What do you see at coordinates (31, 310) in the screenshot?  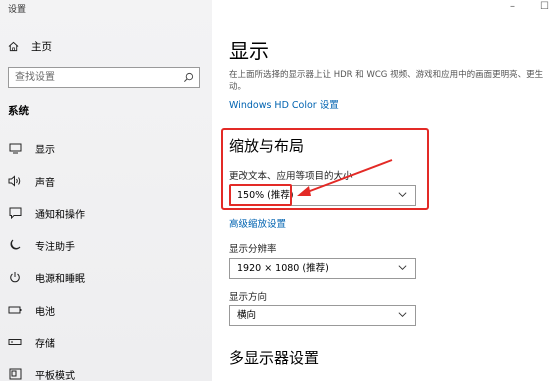 I see `sidebar-item-battery: 电池` at bounding box center [31, 310].